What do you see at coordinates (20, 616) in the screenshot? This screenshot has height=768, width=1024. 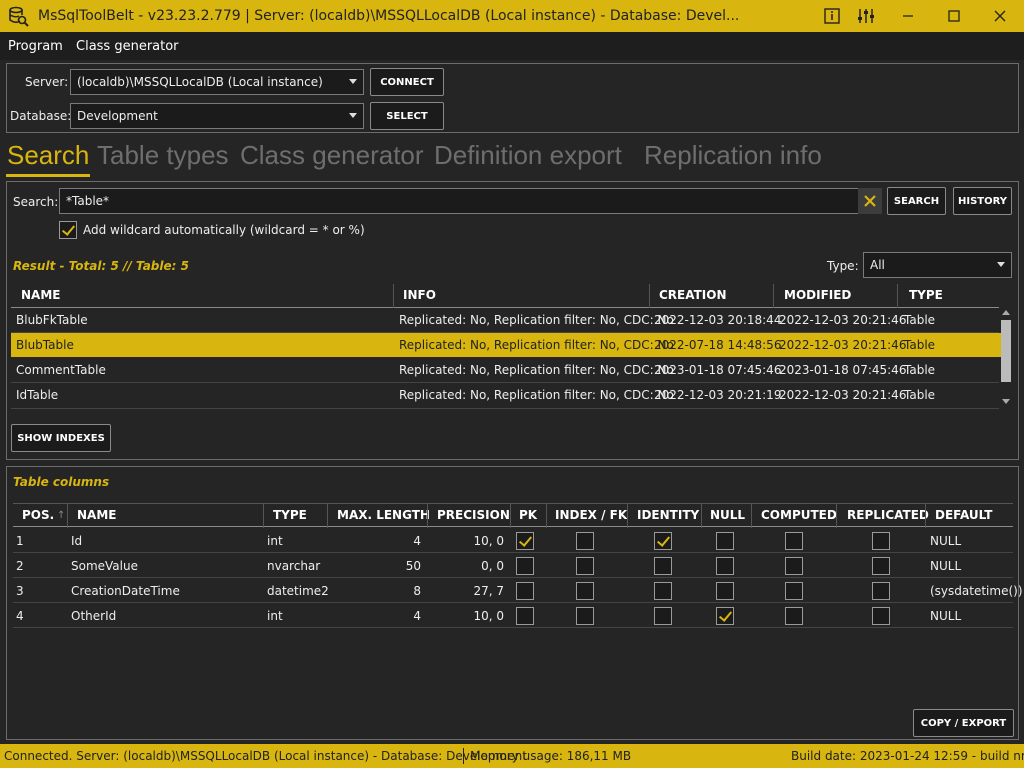 I see `cell-pos: 4` at bounding box center [20, 616].